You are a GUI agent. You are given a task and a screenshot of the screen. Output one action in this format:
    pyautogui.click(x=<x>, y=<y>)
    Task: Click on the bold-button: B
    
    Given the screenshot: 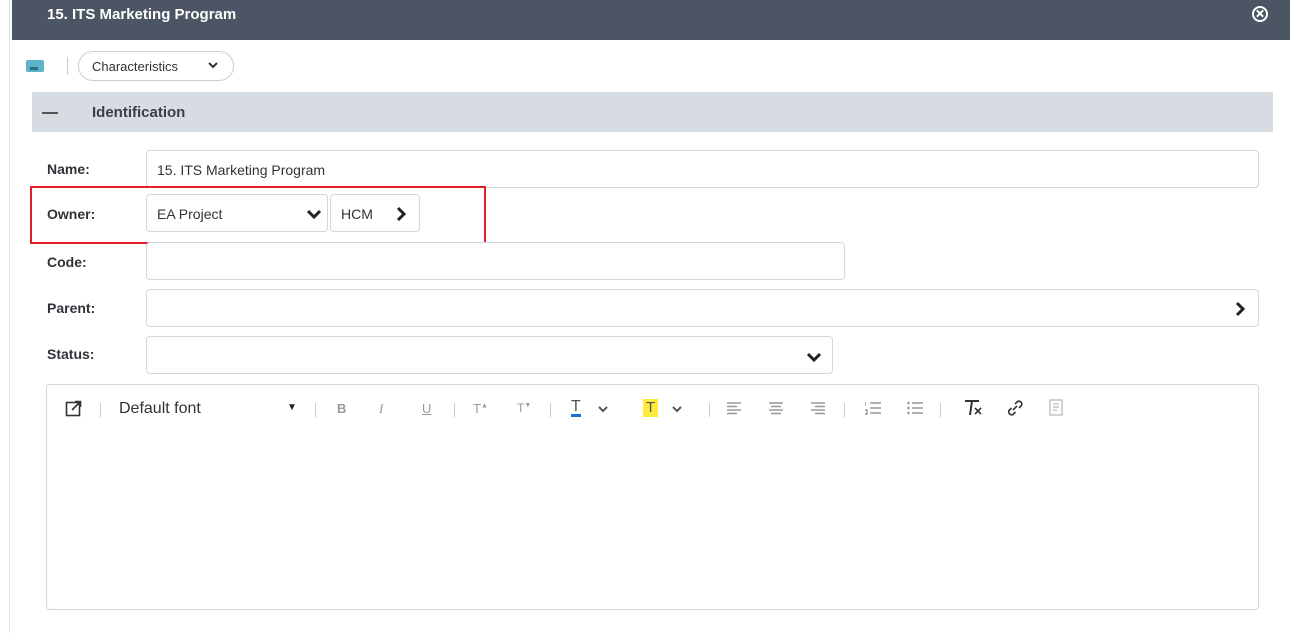 What is the action you would take?
    pyautogui.click(x=341, y=408)
    